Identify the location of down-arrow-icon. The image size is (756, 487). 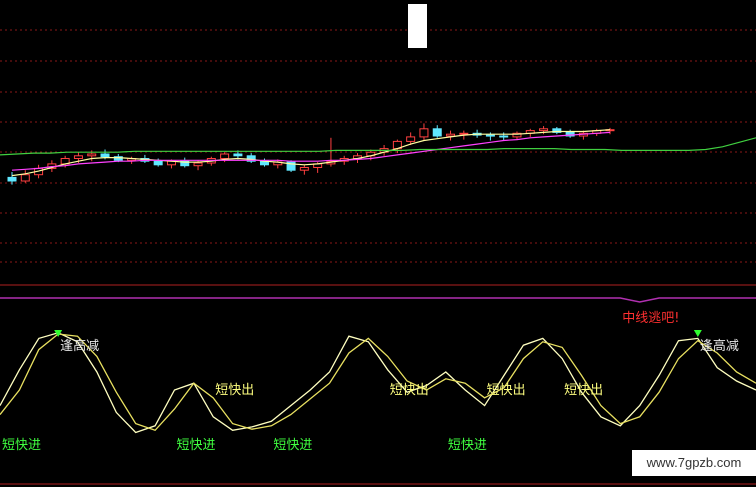
(697, 333).